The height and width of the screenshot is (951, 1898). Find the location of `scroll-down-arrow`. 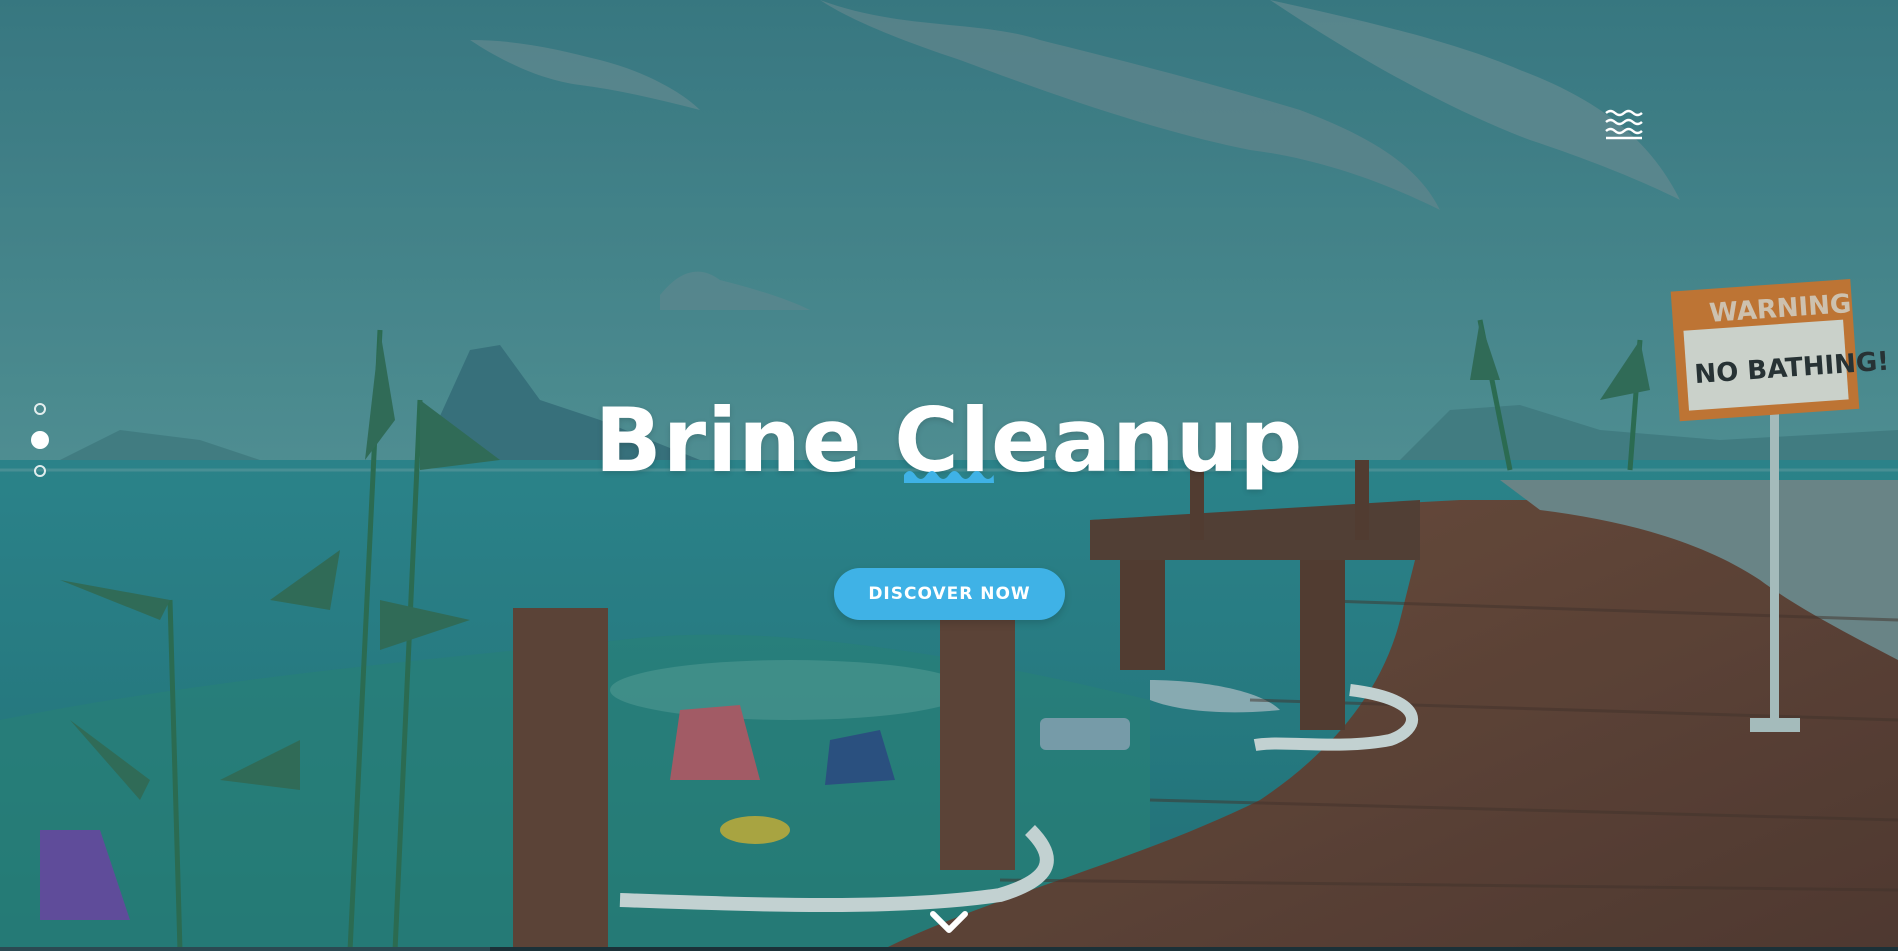

scroll-down-arrow is located at coordinates (949, 922).